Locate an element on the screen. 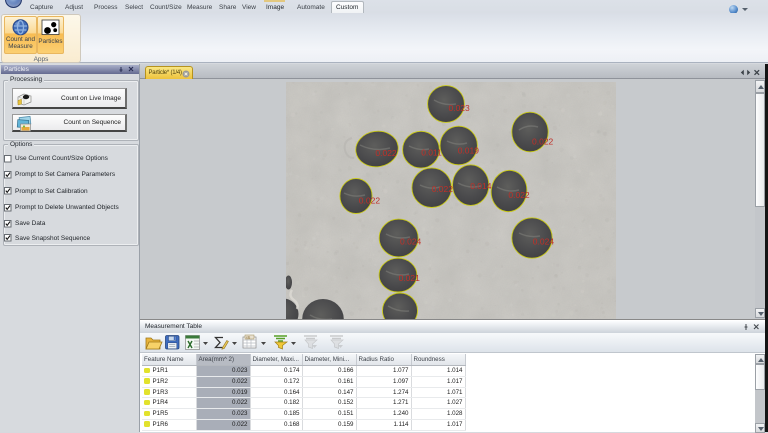 The width and height of the screenshot is (768, 433). svg-text: 0.014 is located at coordinates (481, 186).